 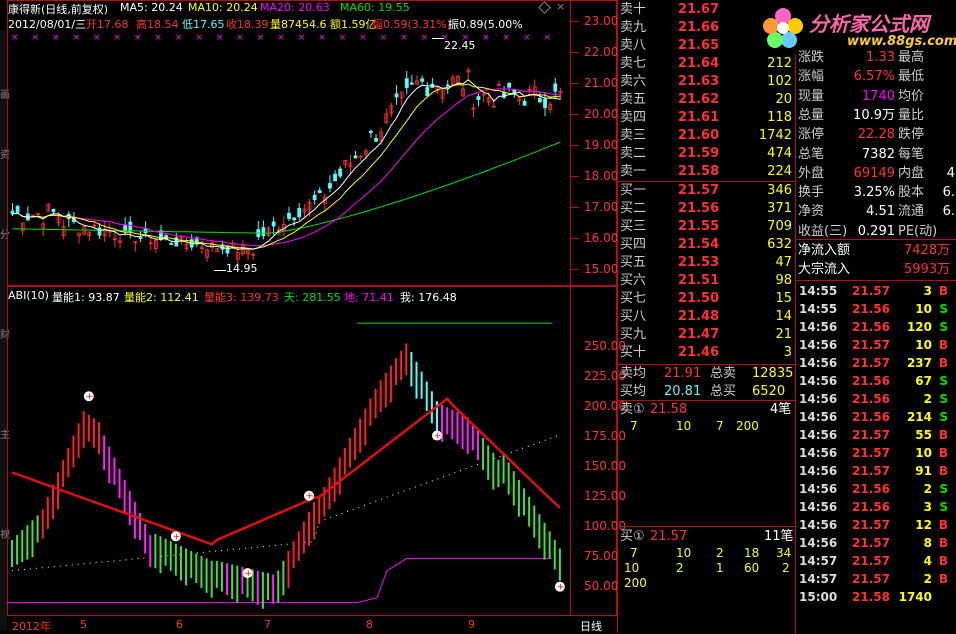 I want to click on quote-value: 0.291, so click(x=876, y=231).